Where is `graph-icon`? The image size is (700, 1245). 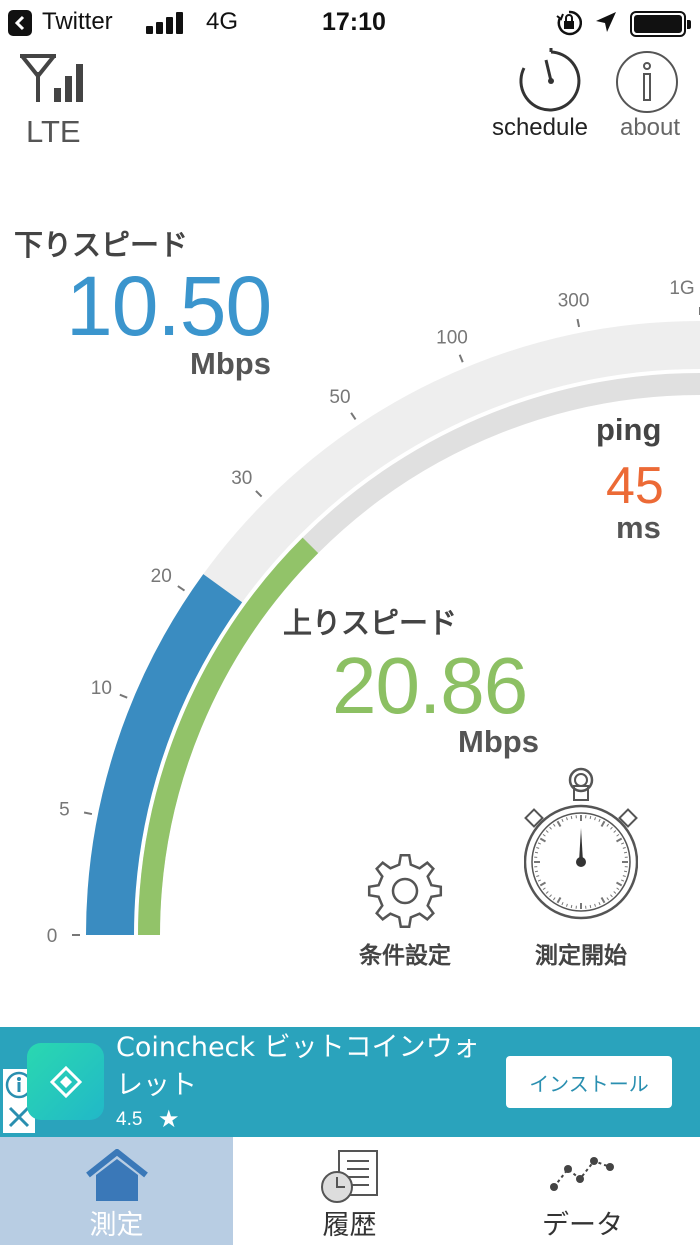 graph-icon is located at coordinates (581, 1174).